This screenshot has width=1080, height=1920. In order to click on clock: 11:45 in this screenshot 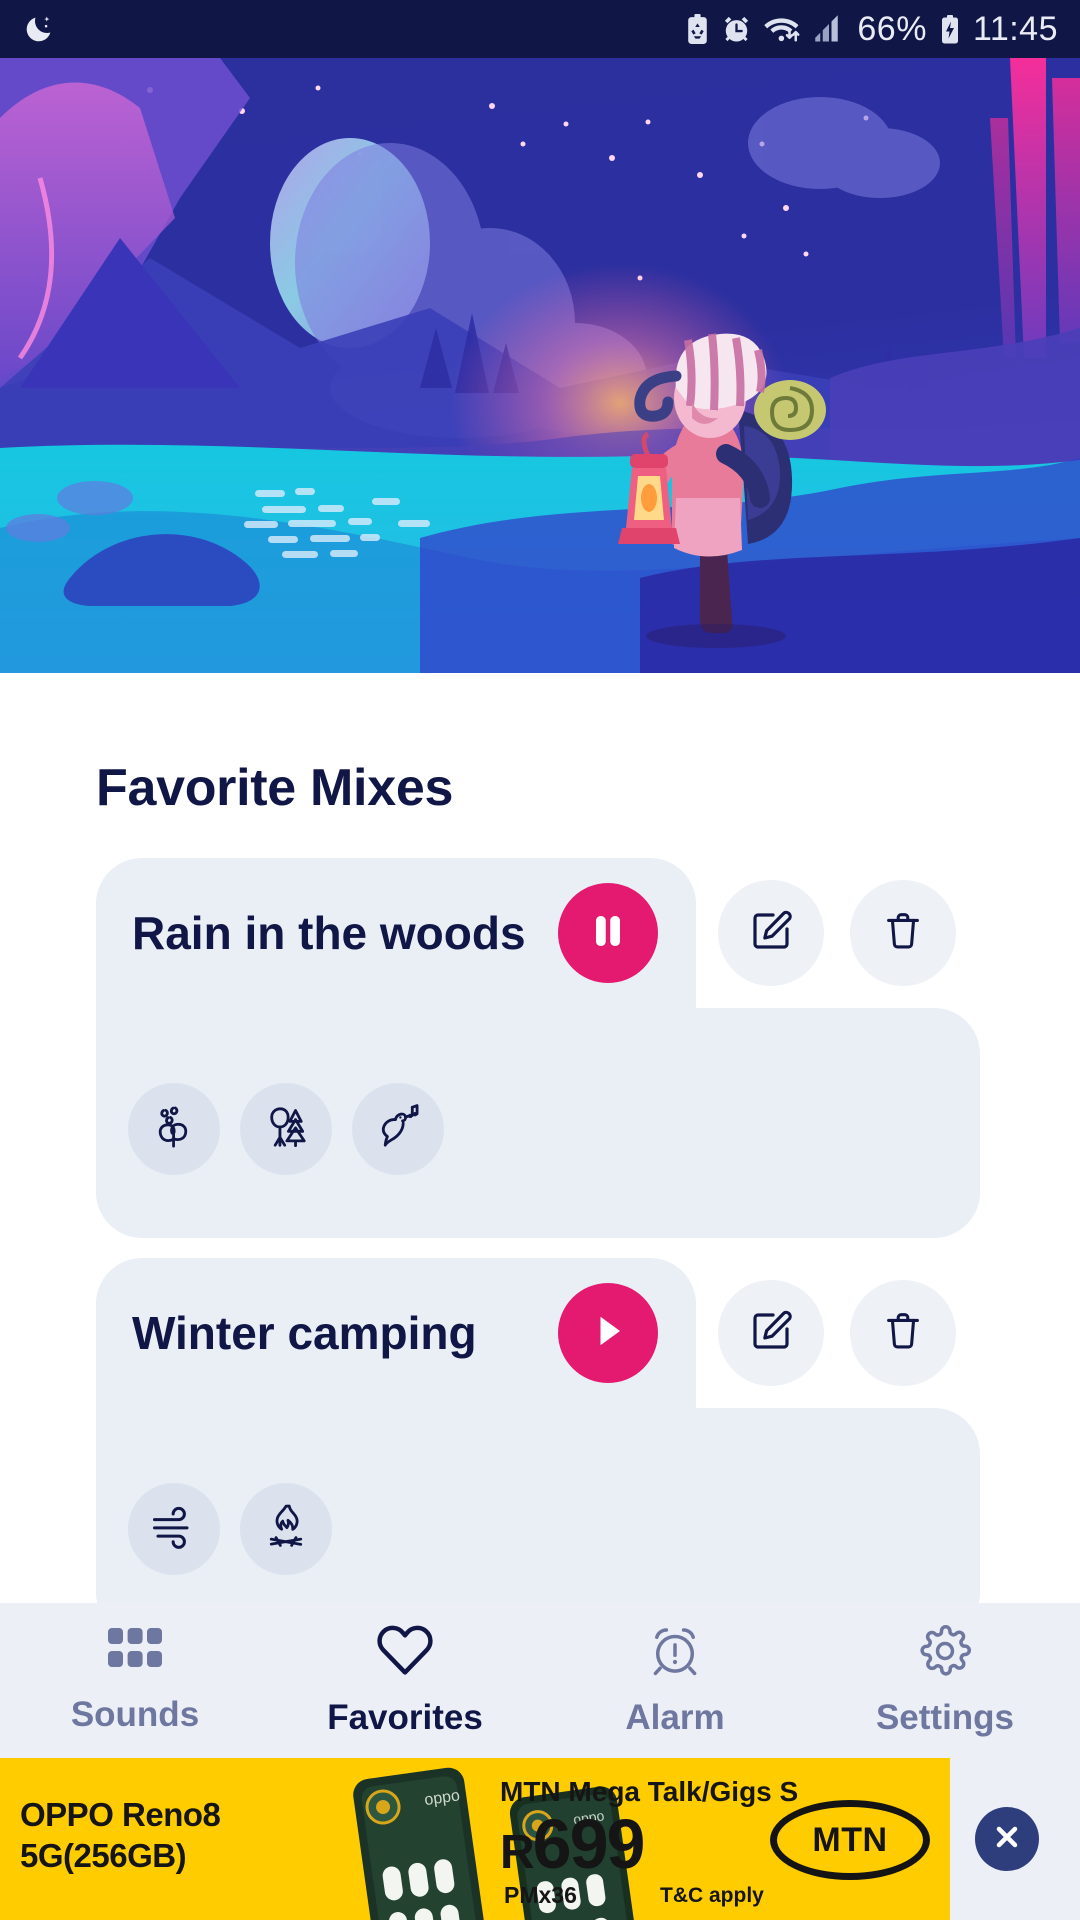, I will do `click(1015, 28)`.